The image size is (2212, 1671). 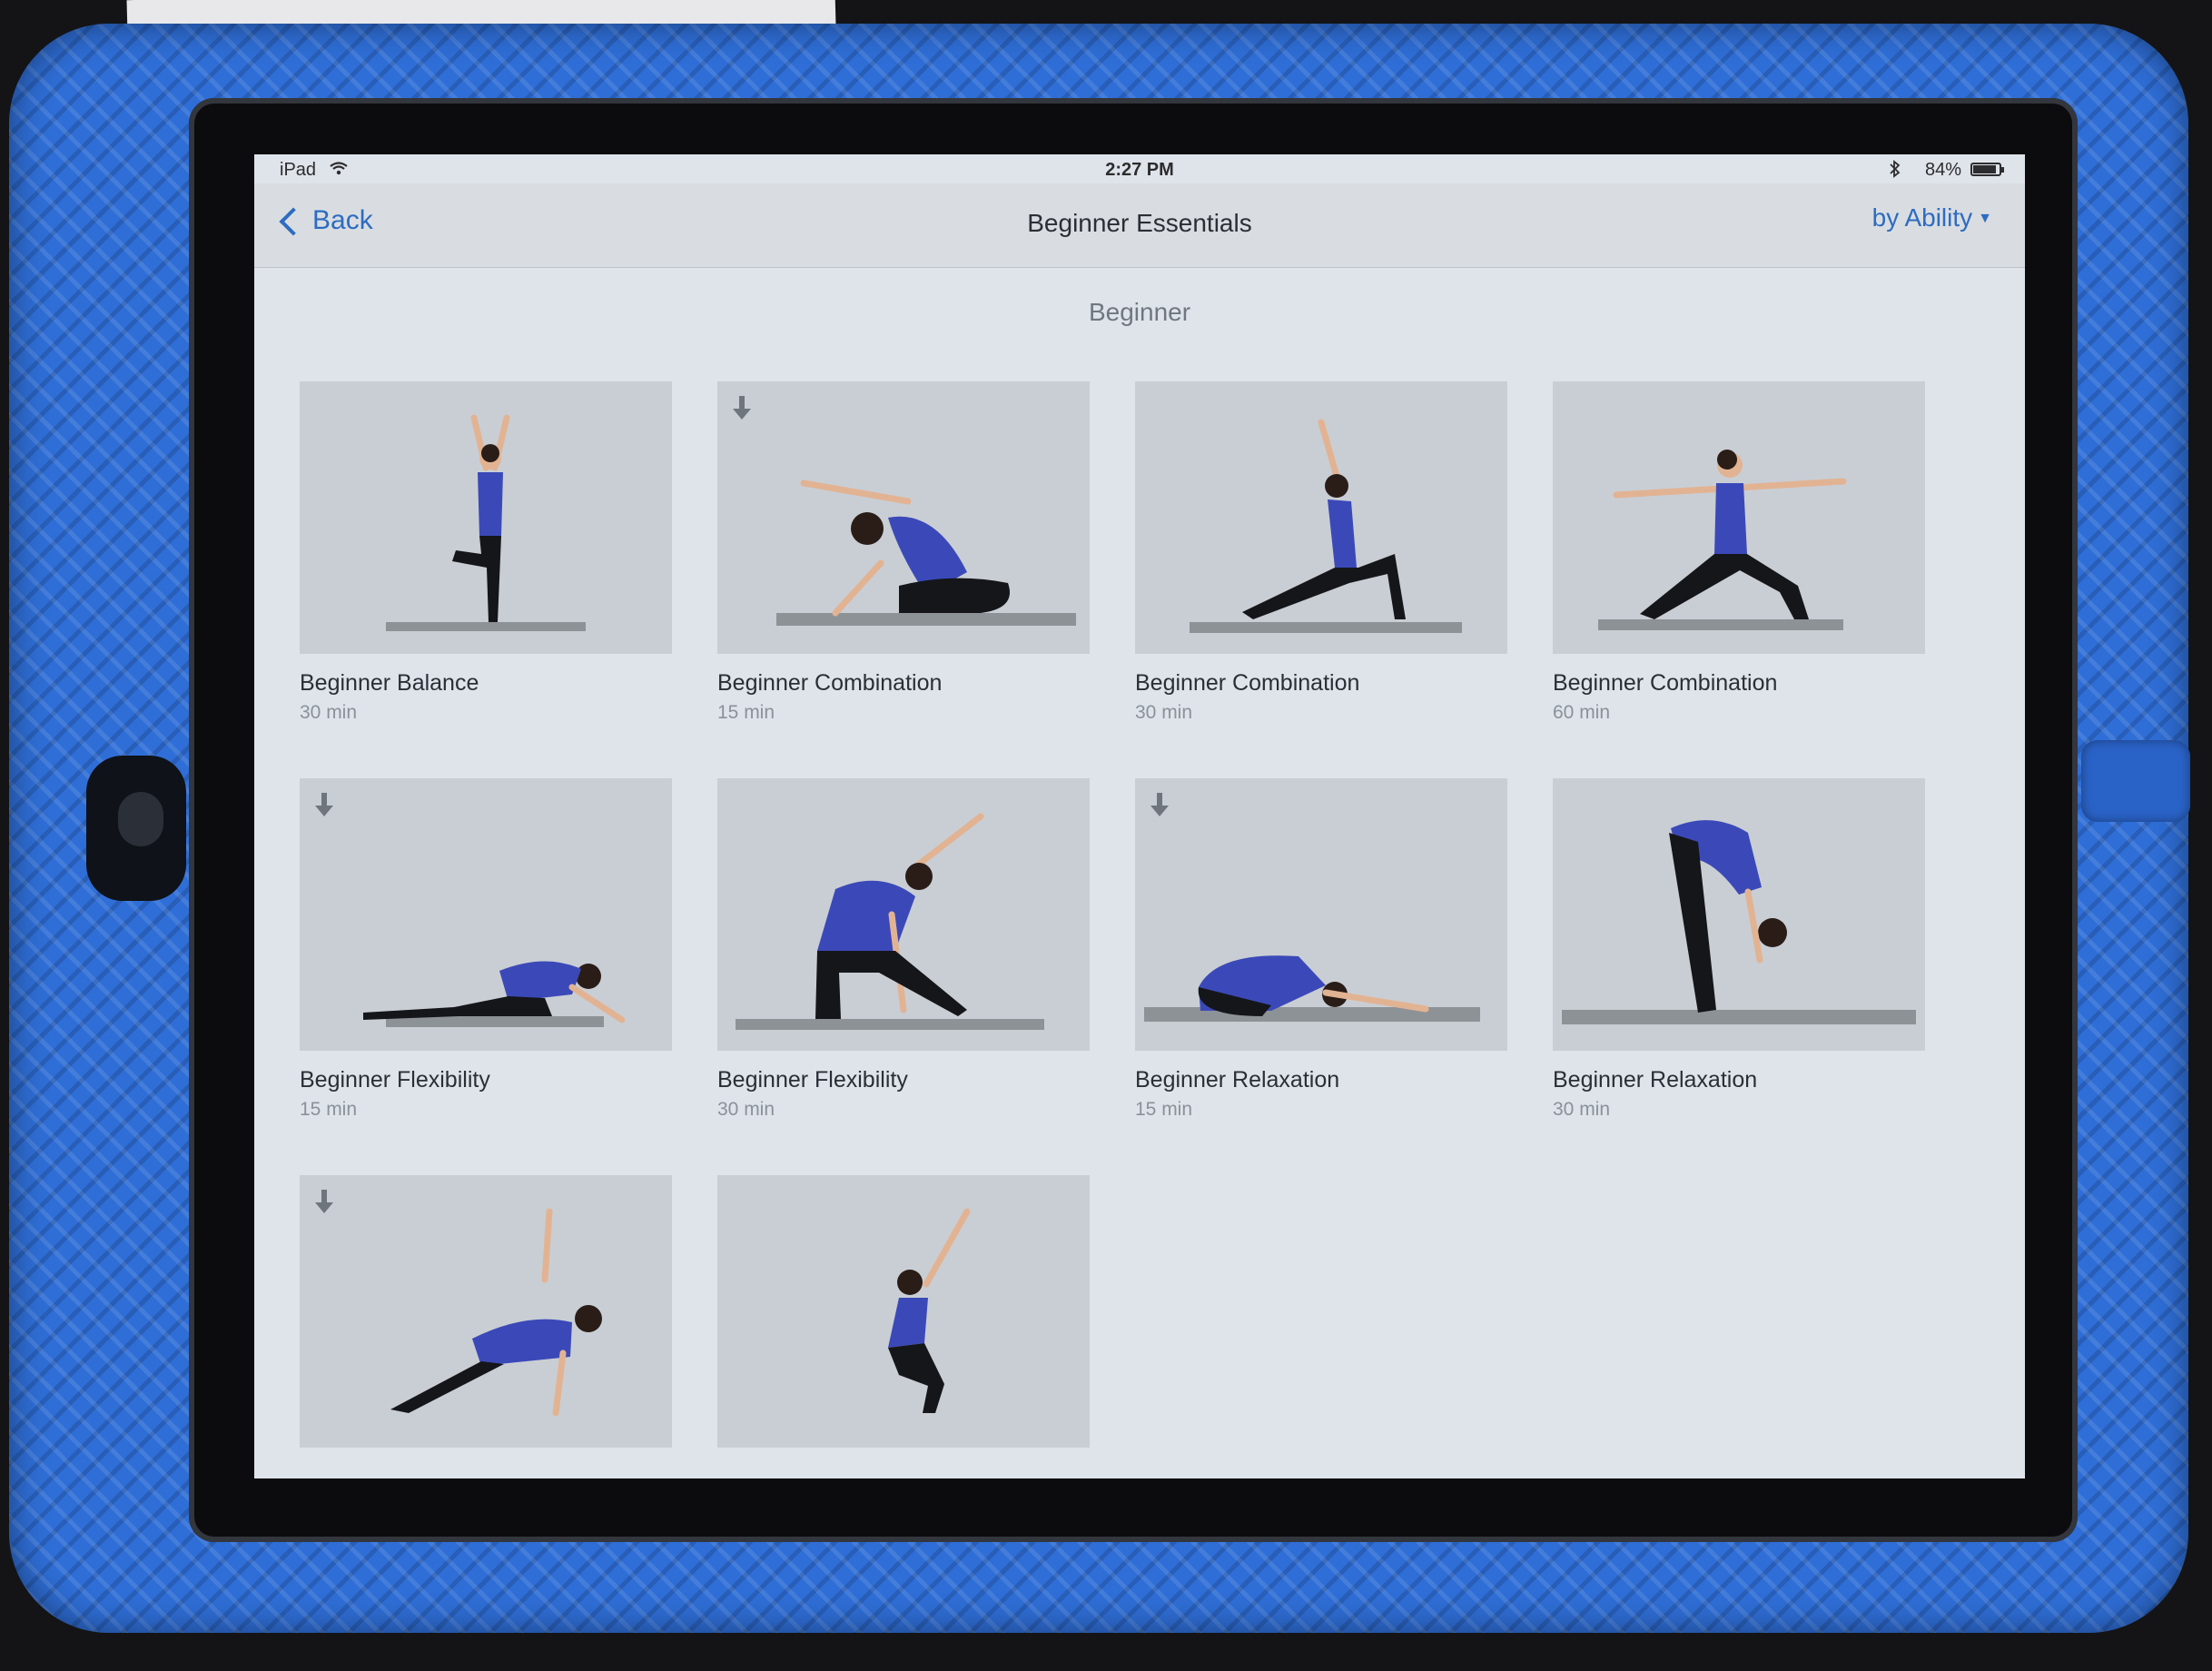 I want to click on battery-percent: 84%, so click(x=1942, y=170).